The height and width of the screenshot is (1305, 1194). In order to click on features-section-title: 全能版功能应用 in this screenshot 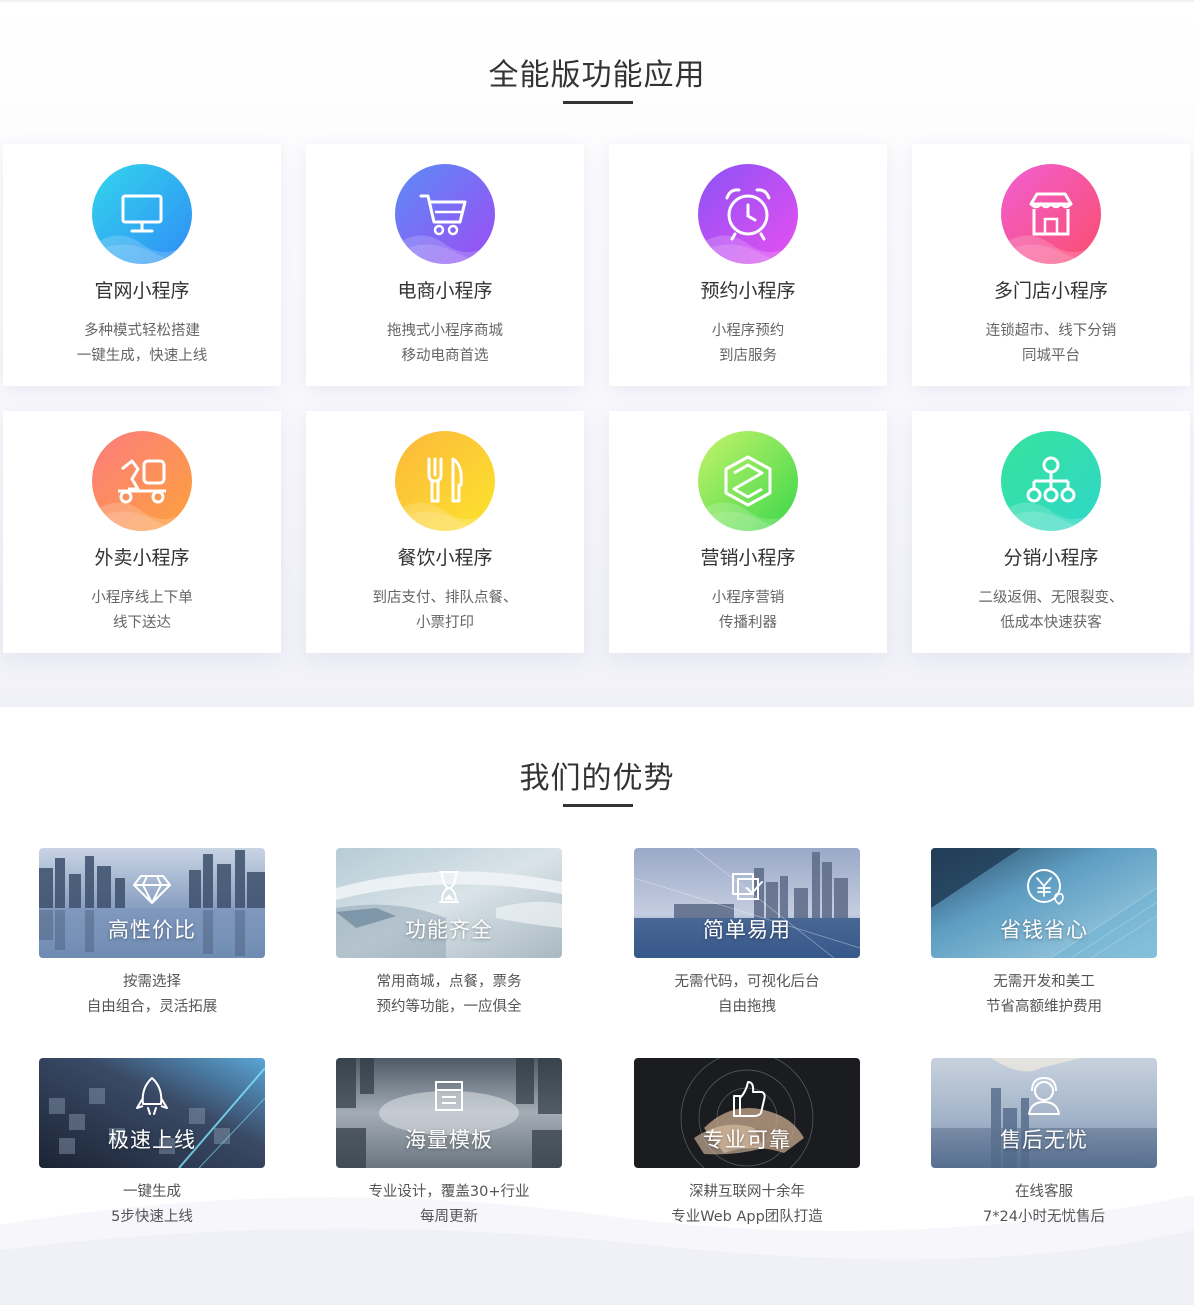, I will do `click(597, 75)`.